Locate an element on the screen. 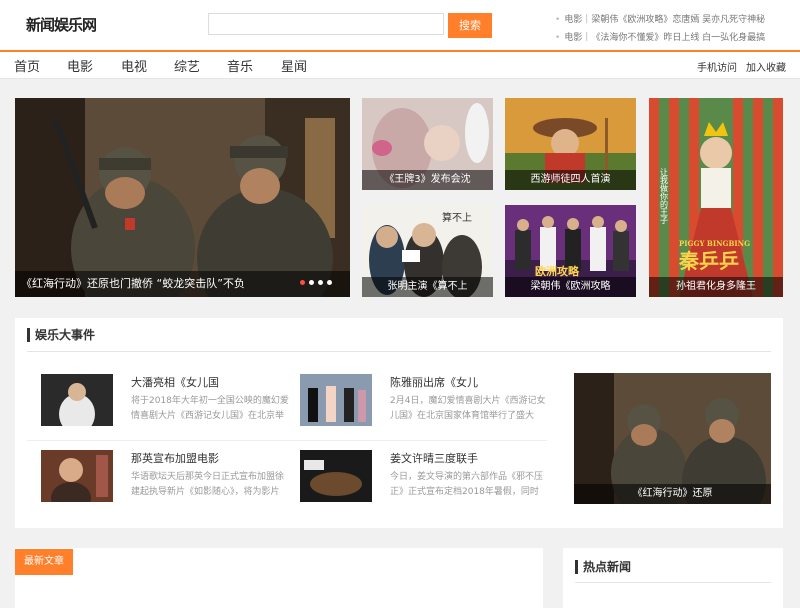  headline-link: 电影｜梁朝伟《欧洲攻略》恋唐嫣 吴亦凡死守神秘 is located at coordinates (660, 18).